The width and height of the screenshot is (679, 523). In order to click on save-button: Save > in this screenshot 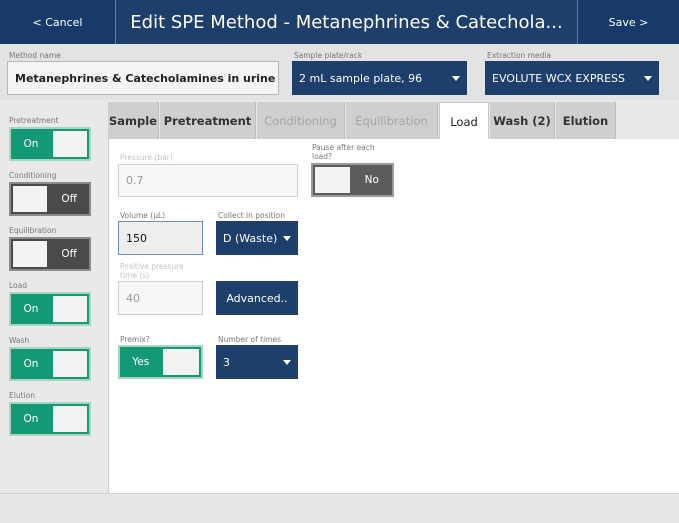, I will do `click(628, 22)`.